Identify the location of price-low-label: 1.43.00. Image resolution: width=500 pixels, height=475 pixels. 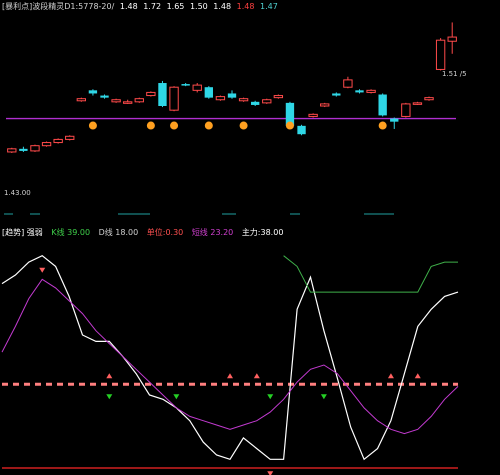
(17, 193).